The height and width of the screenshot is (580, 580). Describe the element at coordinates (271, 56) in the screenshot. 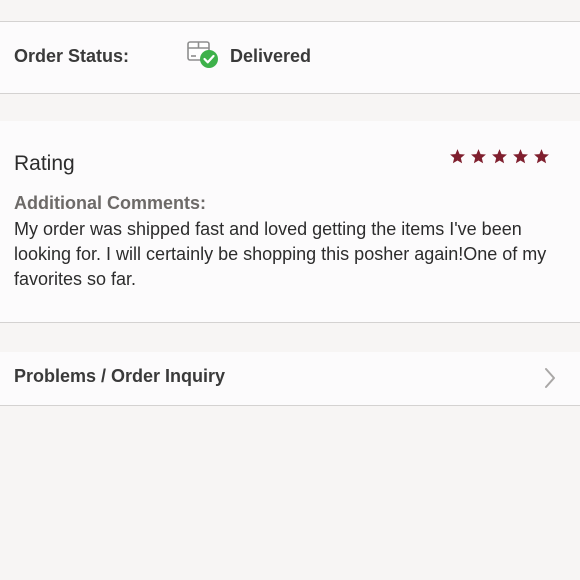

I see `order-status-value: Delivered` at that location.